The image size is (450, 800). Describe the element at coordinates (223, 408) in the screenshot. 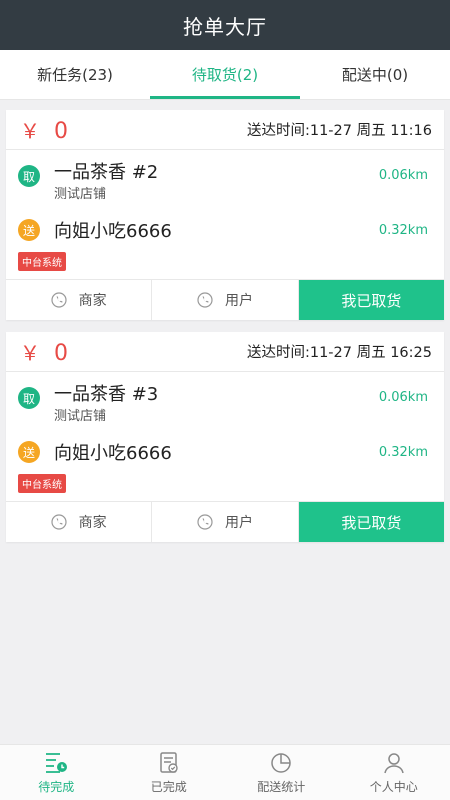

I see `pickup-row: 取 一品茶香 #3 测试店铺 0.06km` at that location.